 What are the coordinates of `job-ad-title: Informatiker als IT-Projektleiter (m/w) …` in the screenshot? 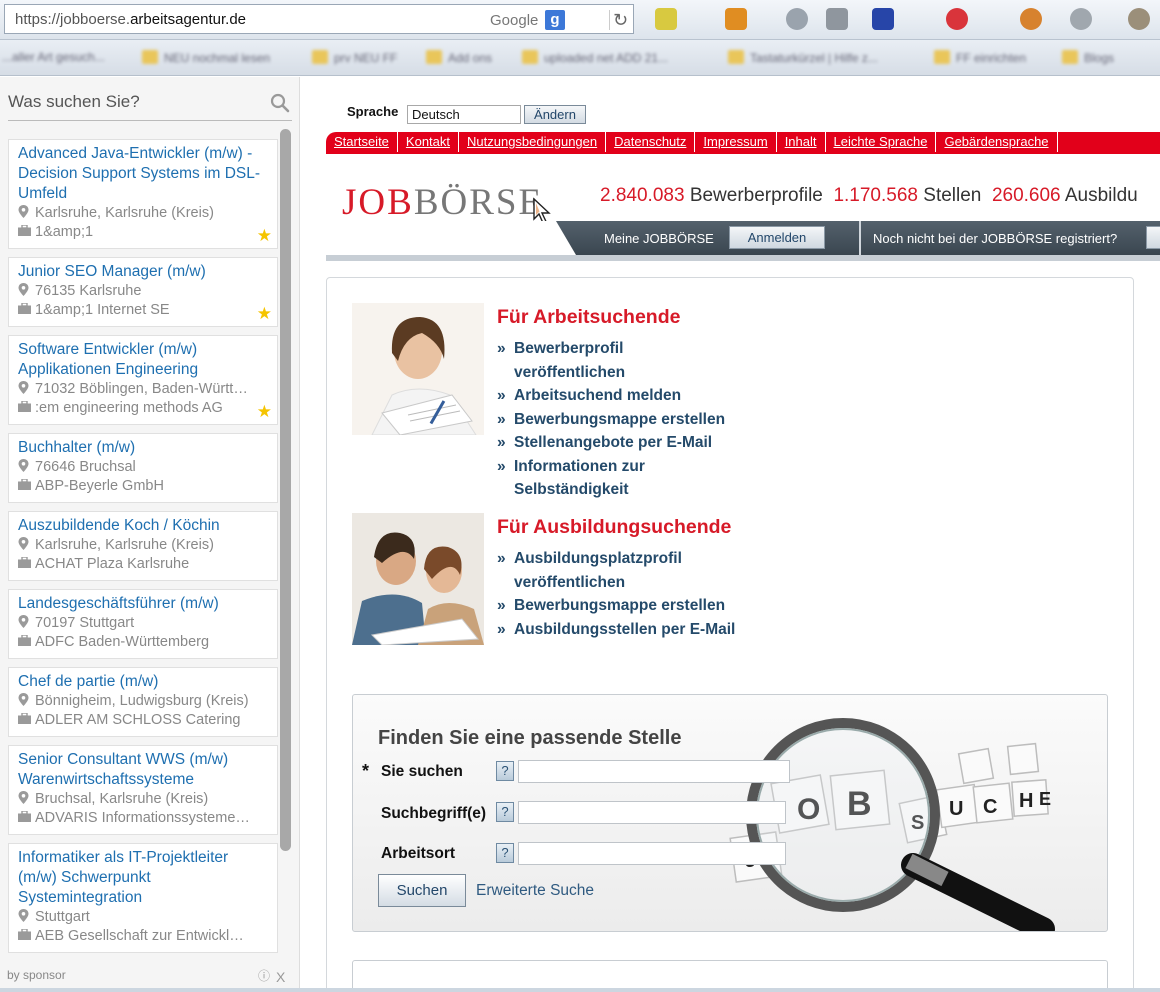 It's located at (143, 878).